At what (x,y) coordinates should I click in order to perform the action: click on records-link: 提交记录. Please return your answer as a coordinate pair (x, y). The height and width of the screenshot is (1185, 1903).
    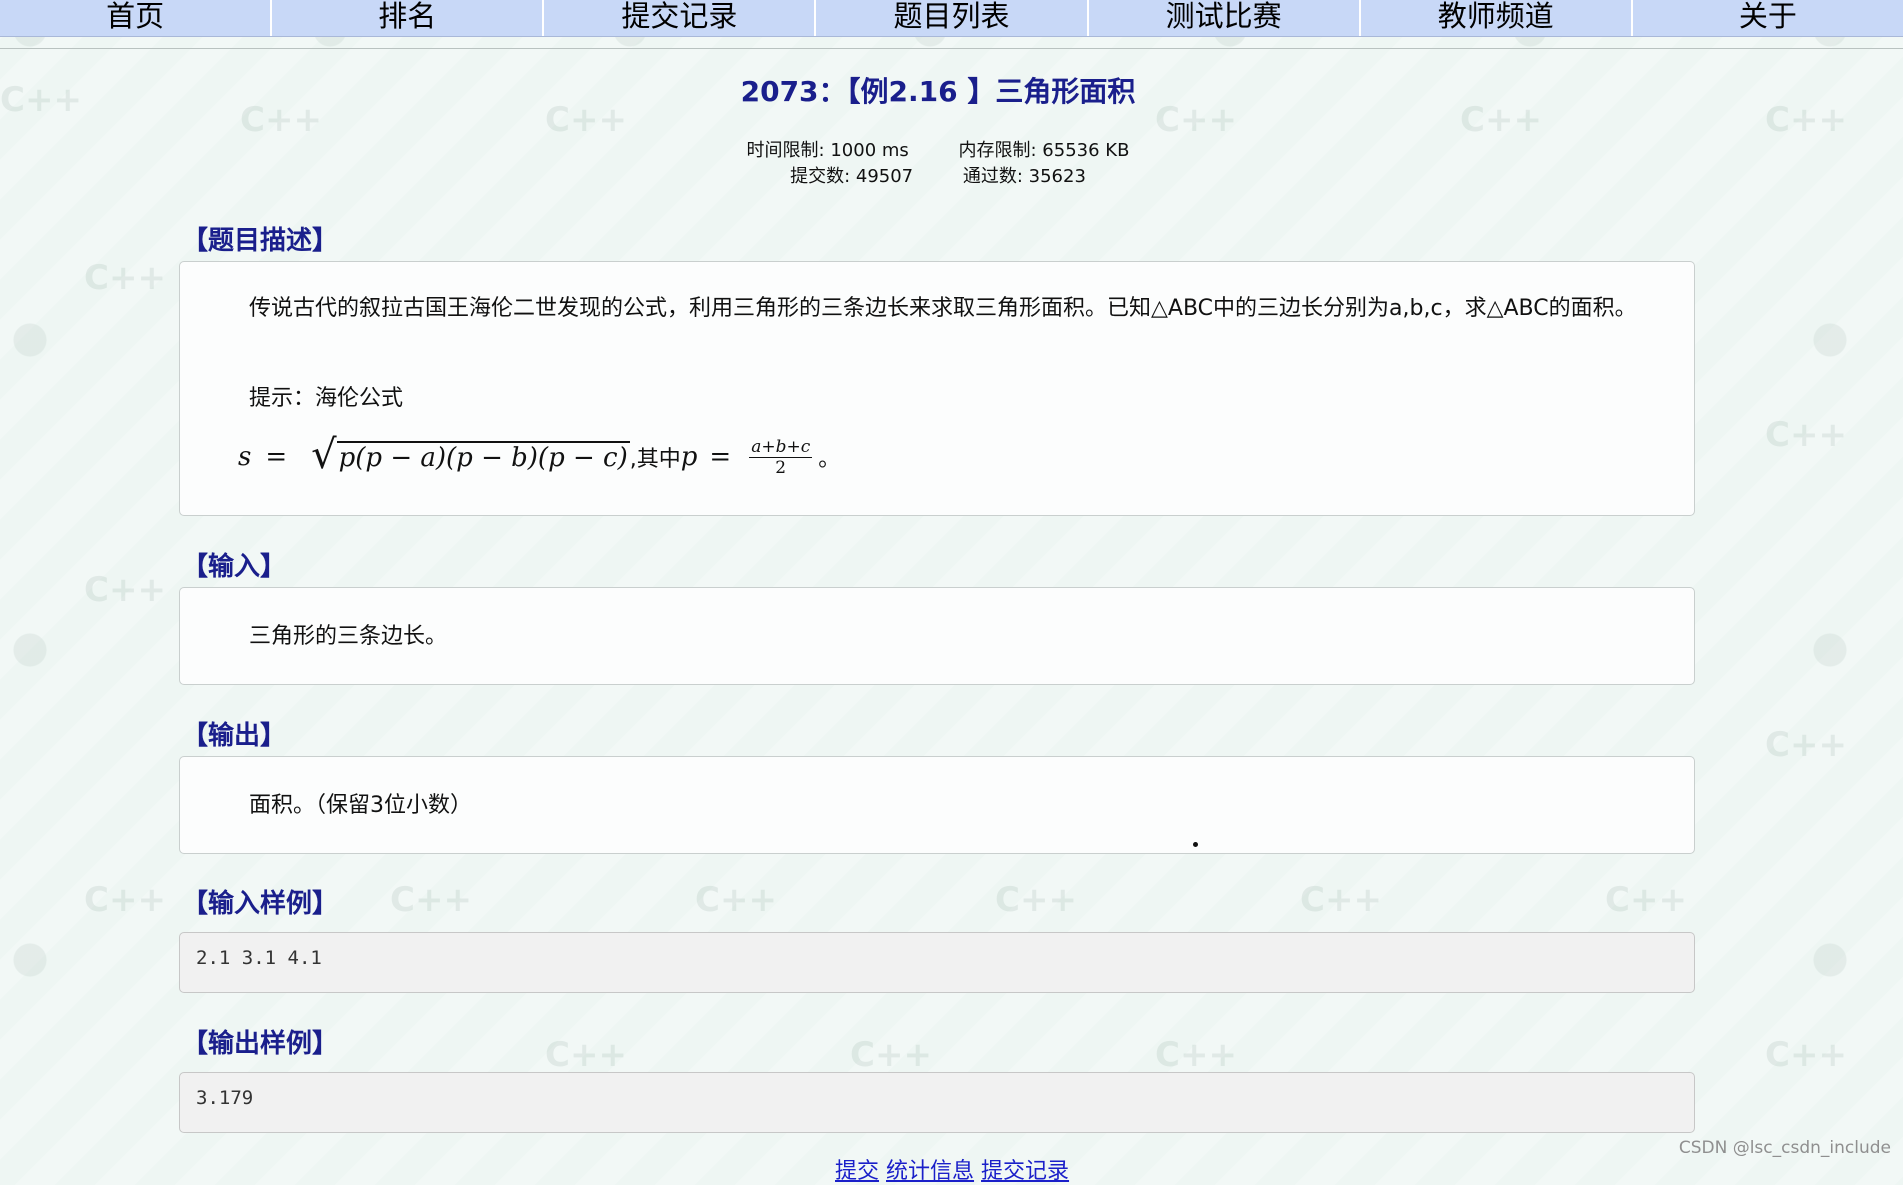
    Looking at the image, I should click on (1025, 1171).